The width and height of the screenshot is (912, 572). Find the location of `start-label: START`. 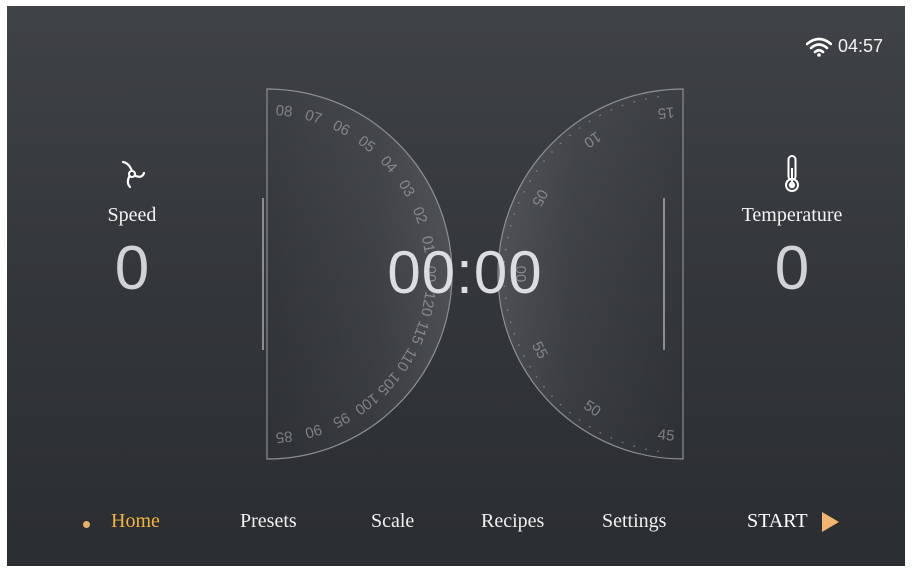

start-label: START is located at coordinates (777, 521).